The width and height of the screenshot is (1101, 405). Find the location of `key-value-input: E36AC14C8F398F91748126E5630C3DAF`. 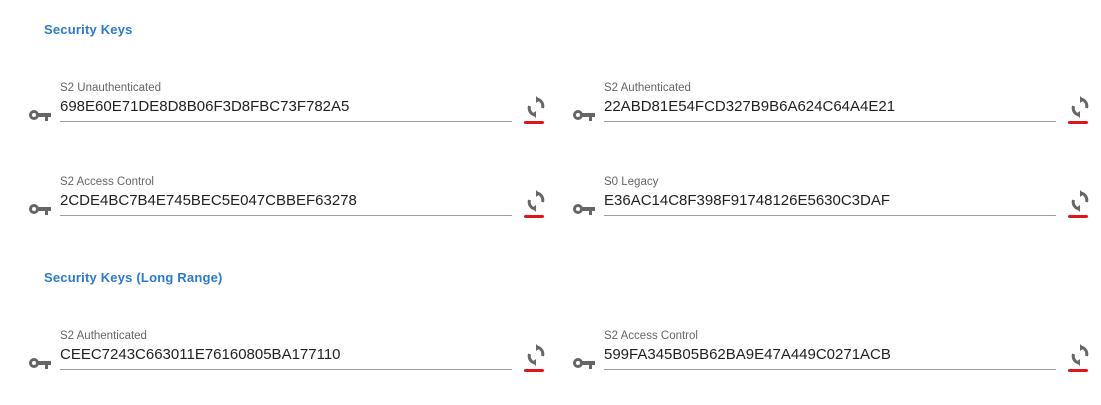

key-value-input: E36AC14C8F398F91748126E5630C3DAF is located at coordinates (830, 204).